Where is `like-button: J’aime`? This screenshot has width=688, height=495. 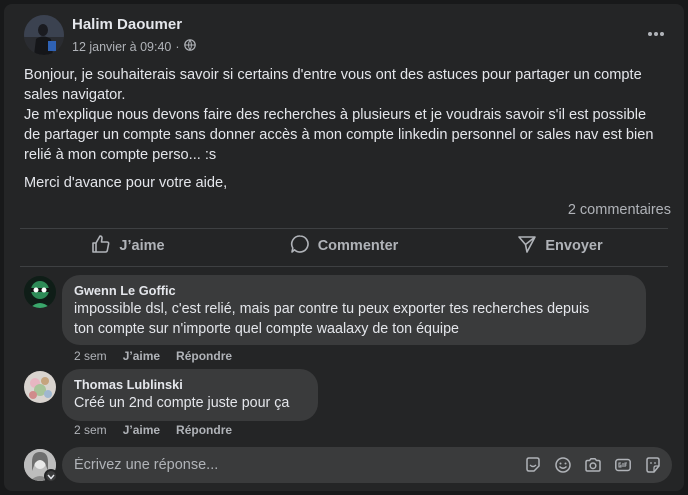
like-button: J’aime is located at coordinates (128, 246).